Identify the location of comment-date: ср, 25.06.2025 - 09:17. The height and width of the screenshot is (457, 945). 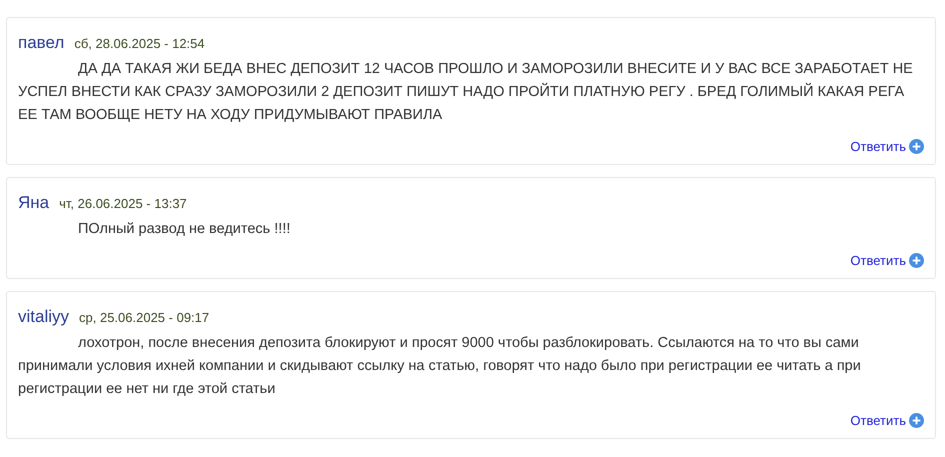
(144, 318).